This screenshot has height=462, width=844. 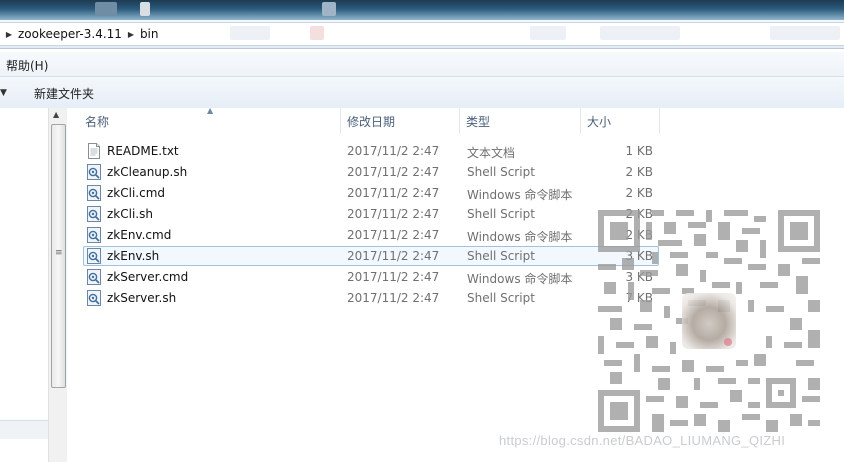 What do you see at coordinates (639, 151) in the screenshot?
I see `file-size: 1 KB` at bounding box center [639, 151].